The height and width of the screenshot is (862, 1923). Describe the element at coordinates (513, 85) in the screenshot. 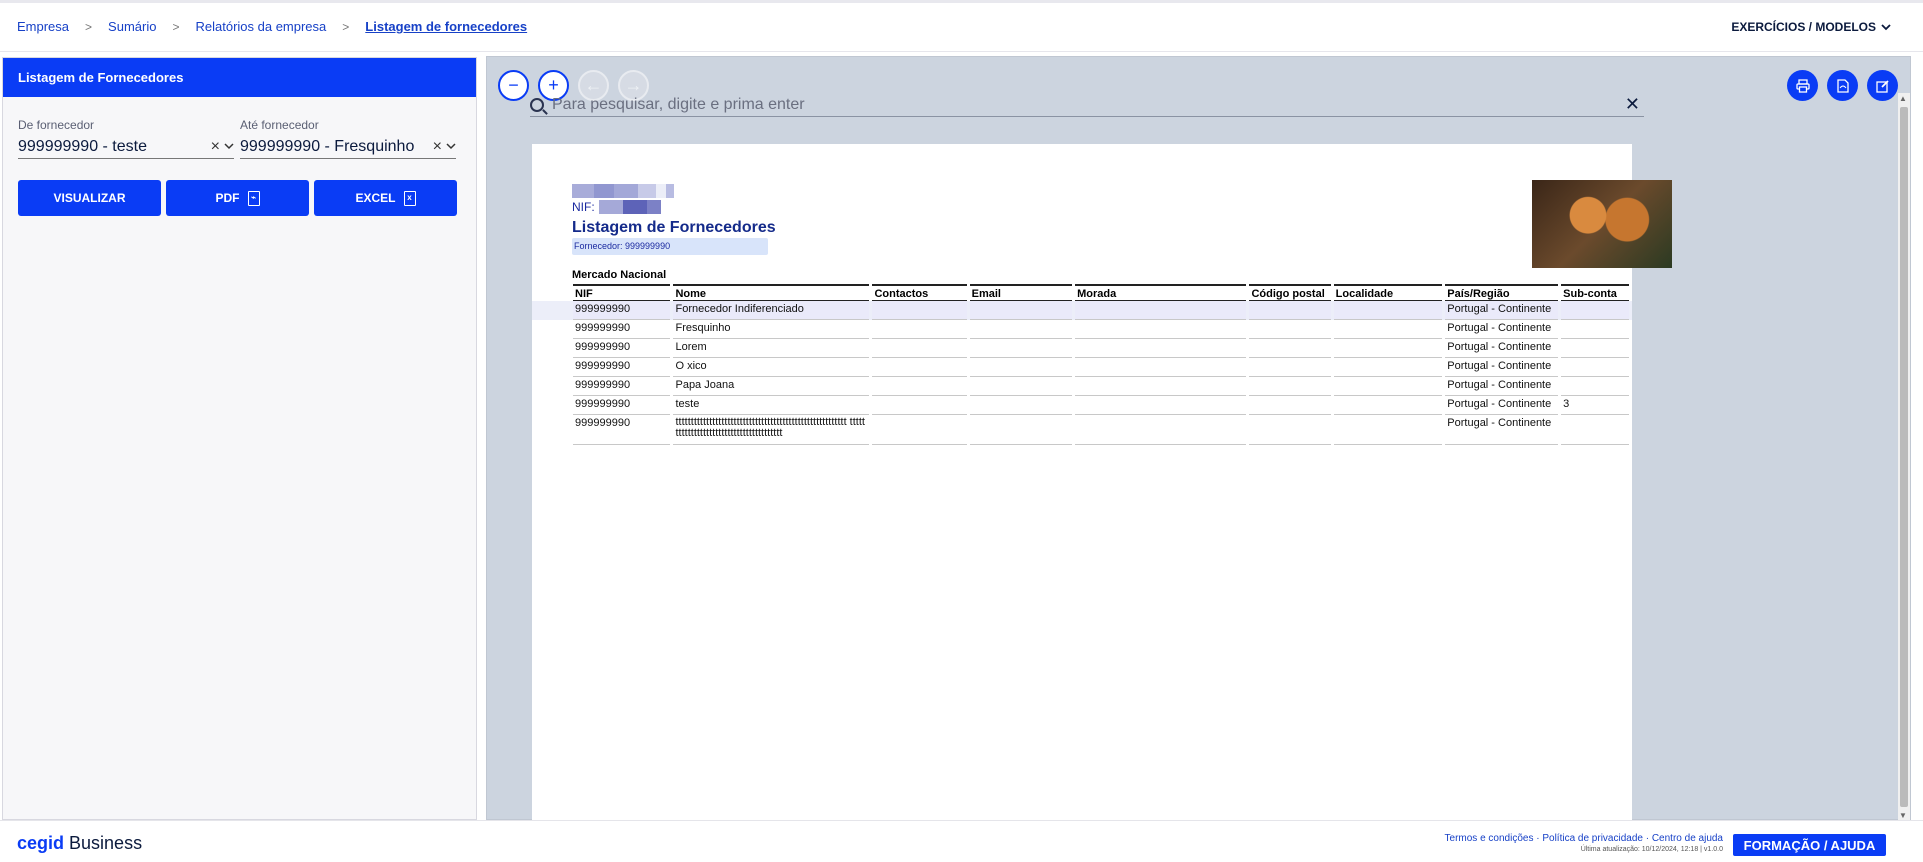

I see `zoom-out-button: −` at that location.